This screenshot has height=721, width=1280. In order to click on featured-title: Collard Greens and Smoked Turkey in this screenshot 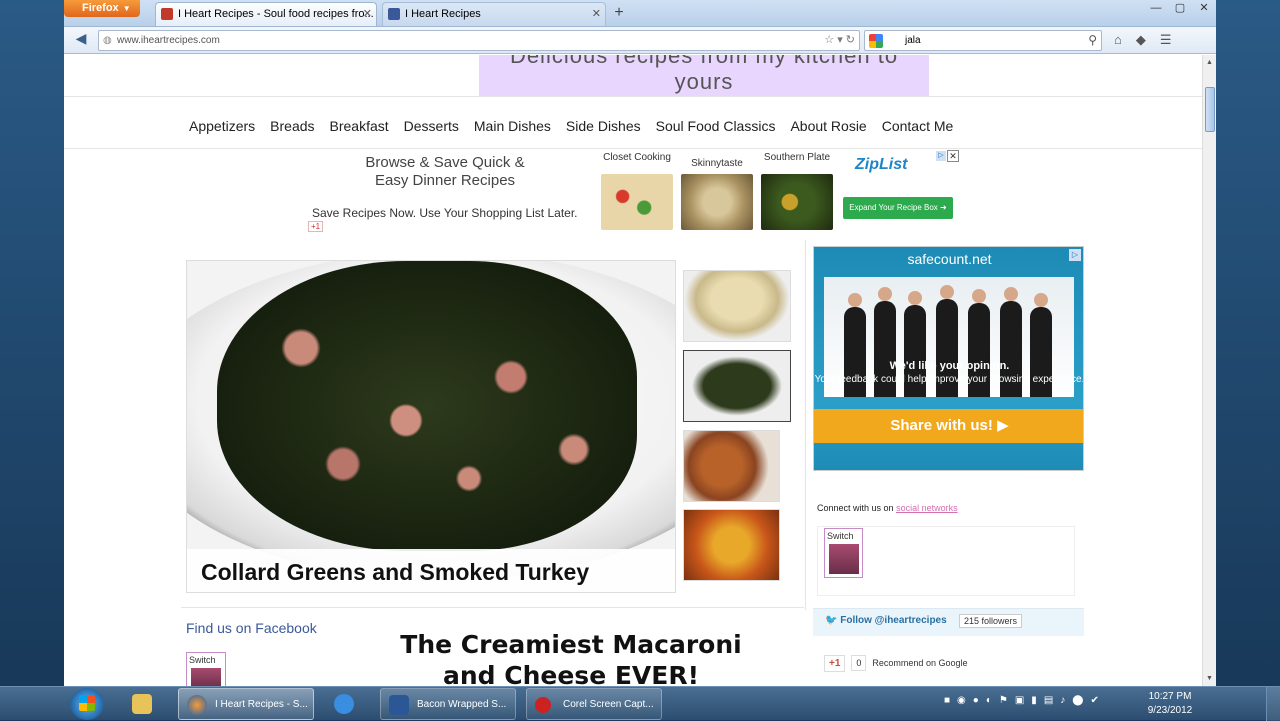, I will do `click(395, 572)`.